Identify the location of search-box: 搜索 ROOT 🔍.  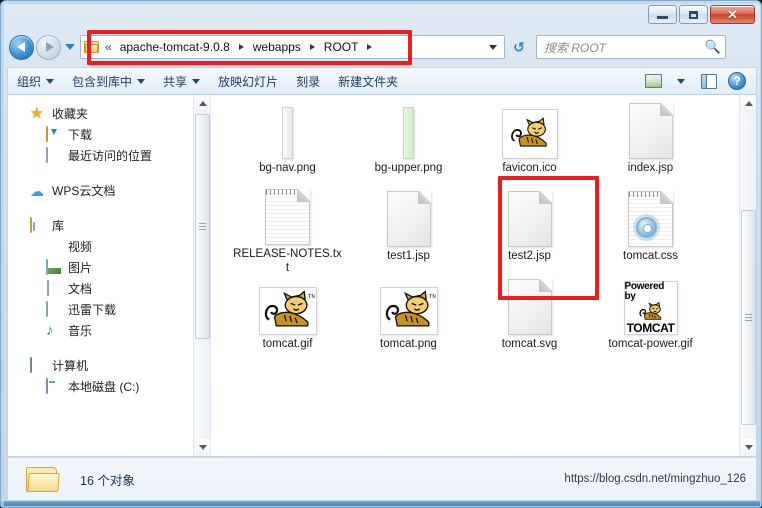
(631, 47).